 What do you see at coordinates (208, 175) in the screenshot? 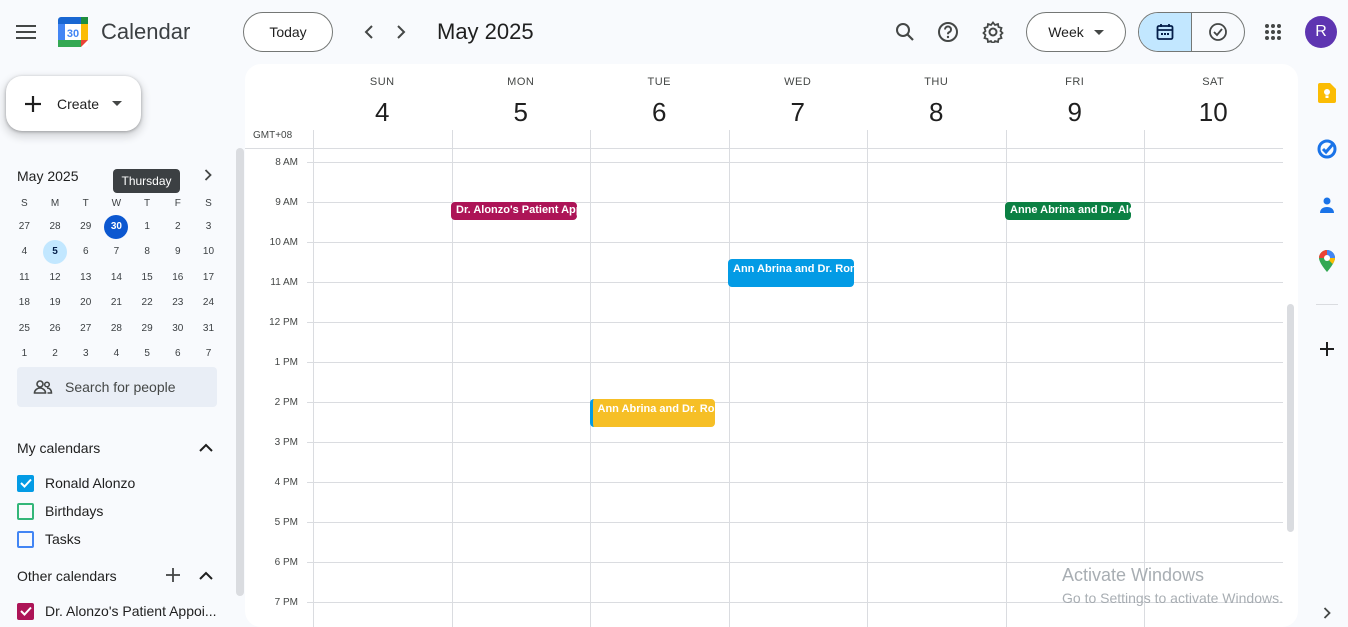
I see `mini-calendar-next-icon` at bounding box center [208, 175].